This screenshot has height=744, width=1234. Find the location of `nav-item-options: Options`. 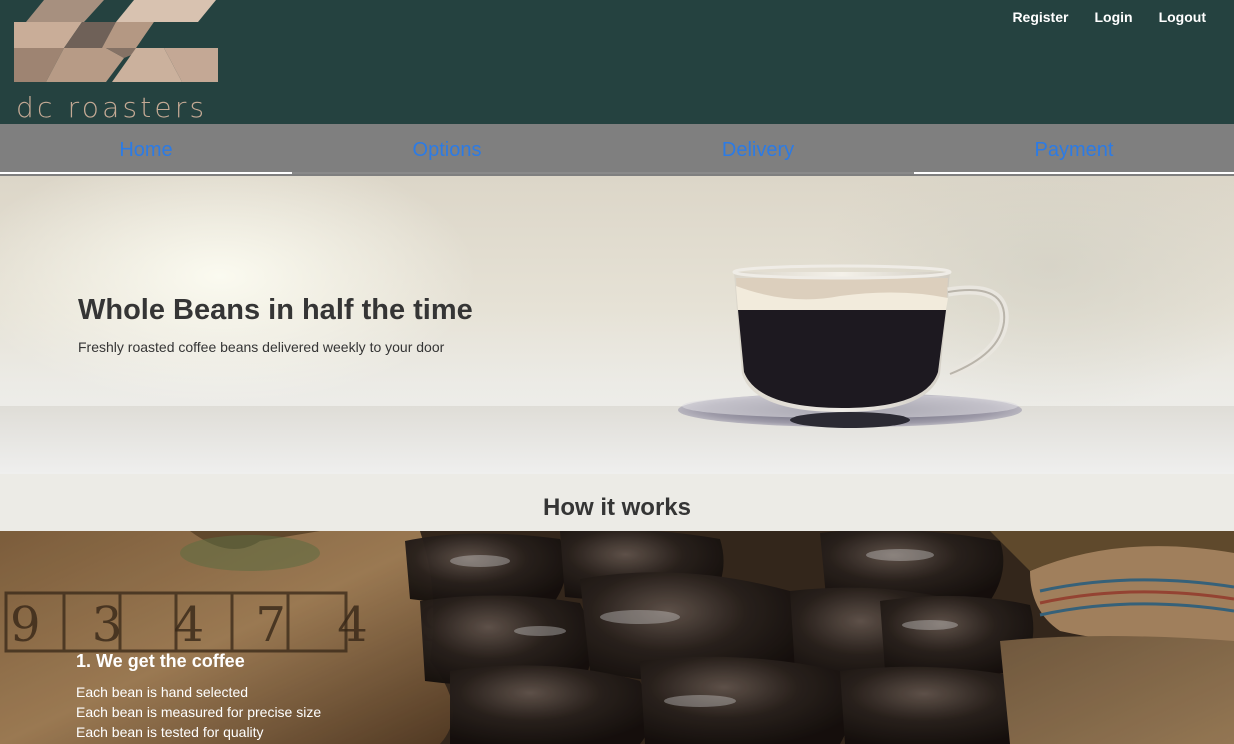

nav-item-options: Options is located at coordinates (447, 149).